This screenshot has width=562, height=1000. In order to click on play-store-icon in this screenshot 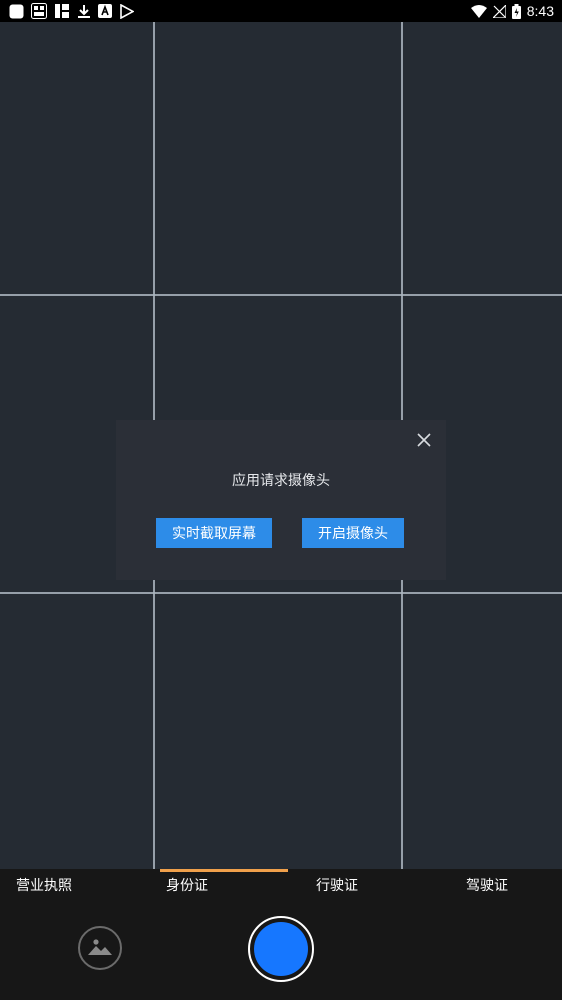, I will do `click(126, 11)`.